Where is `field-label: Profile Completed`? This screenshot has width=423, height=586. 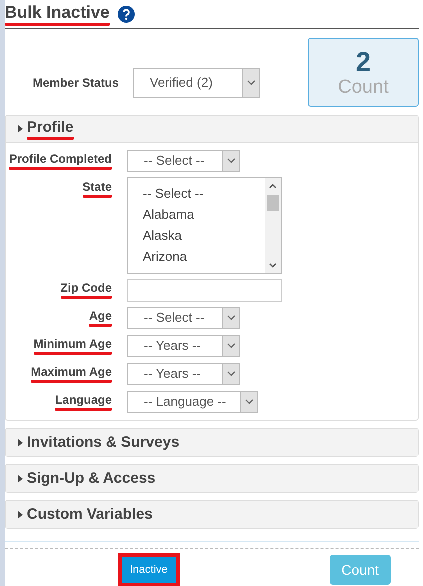
field-label: Profile Completed is located at coordinates (60, 161).